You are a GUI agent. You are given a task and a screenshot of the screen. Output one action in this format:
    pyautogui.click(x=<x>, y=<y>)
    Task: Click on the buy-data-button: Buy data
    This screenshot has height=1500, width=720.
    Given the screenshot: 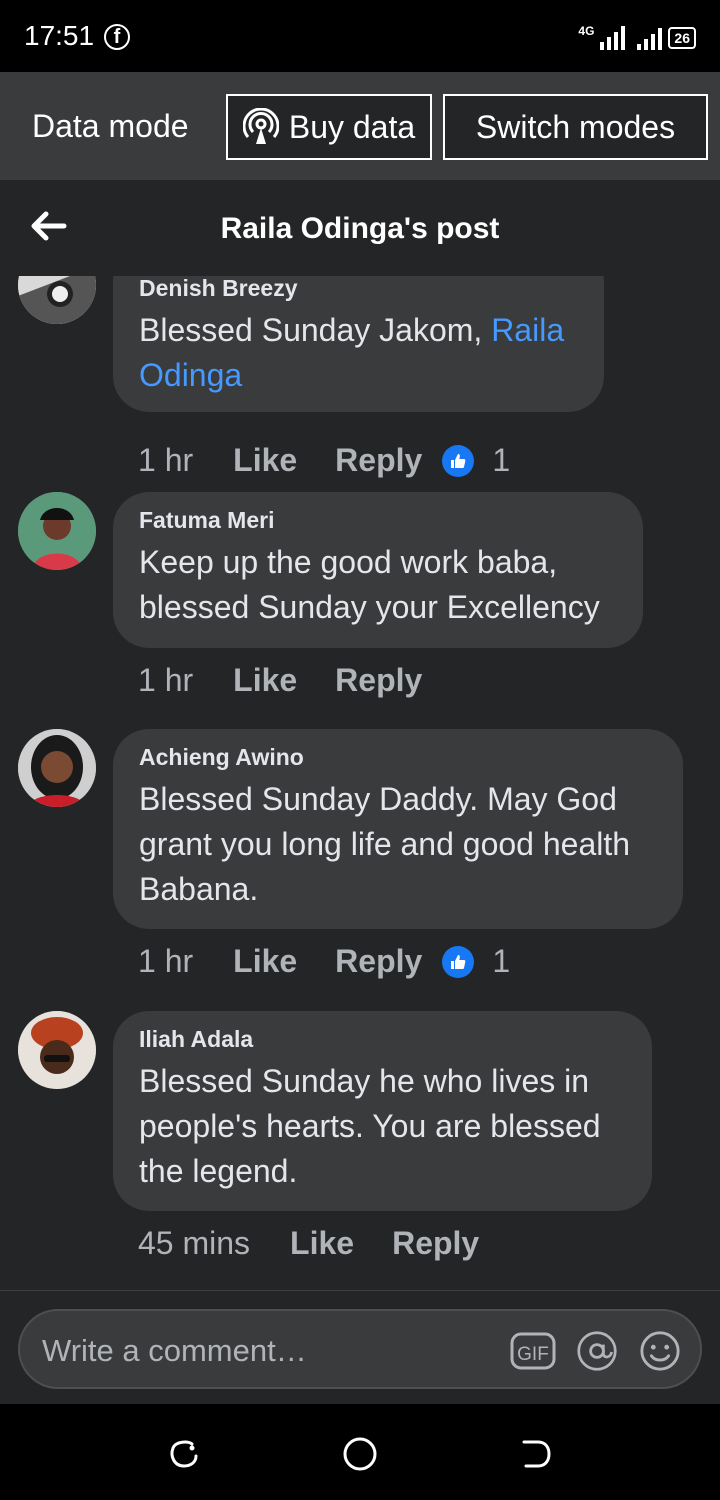 What is the action you would take?
    pyautogui.click(x=329, y=127)
    